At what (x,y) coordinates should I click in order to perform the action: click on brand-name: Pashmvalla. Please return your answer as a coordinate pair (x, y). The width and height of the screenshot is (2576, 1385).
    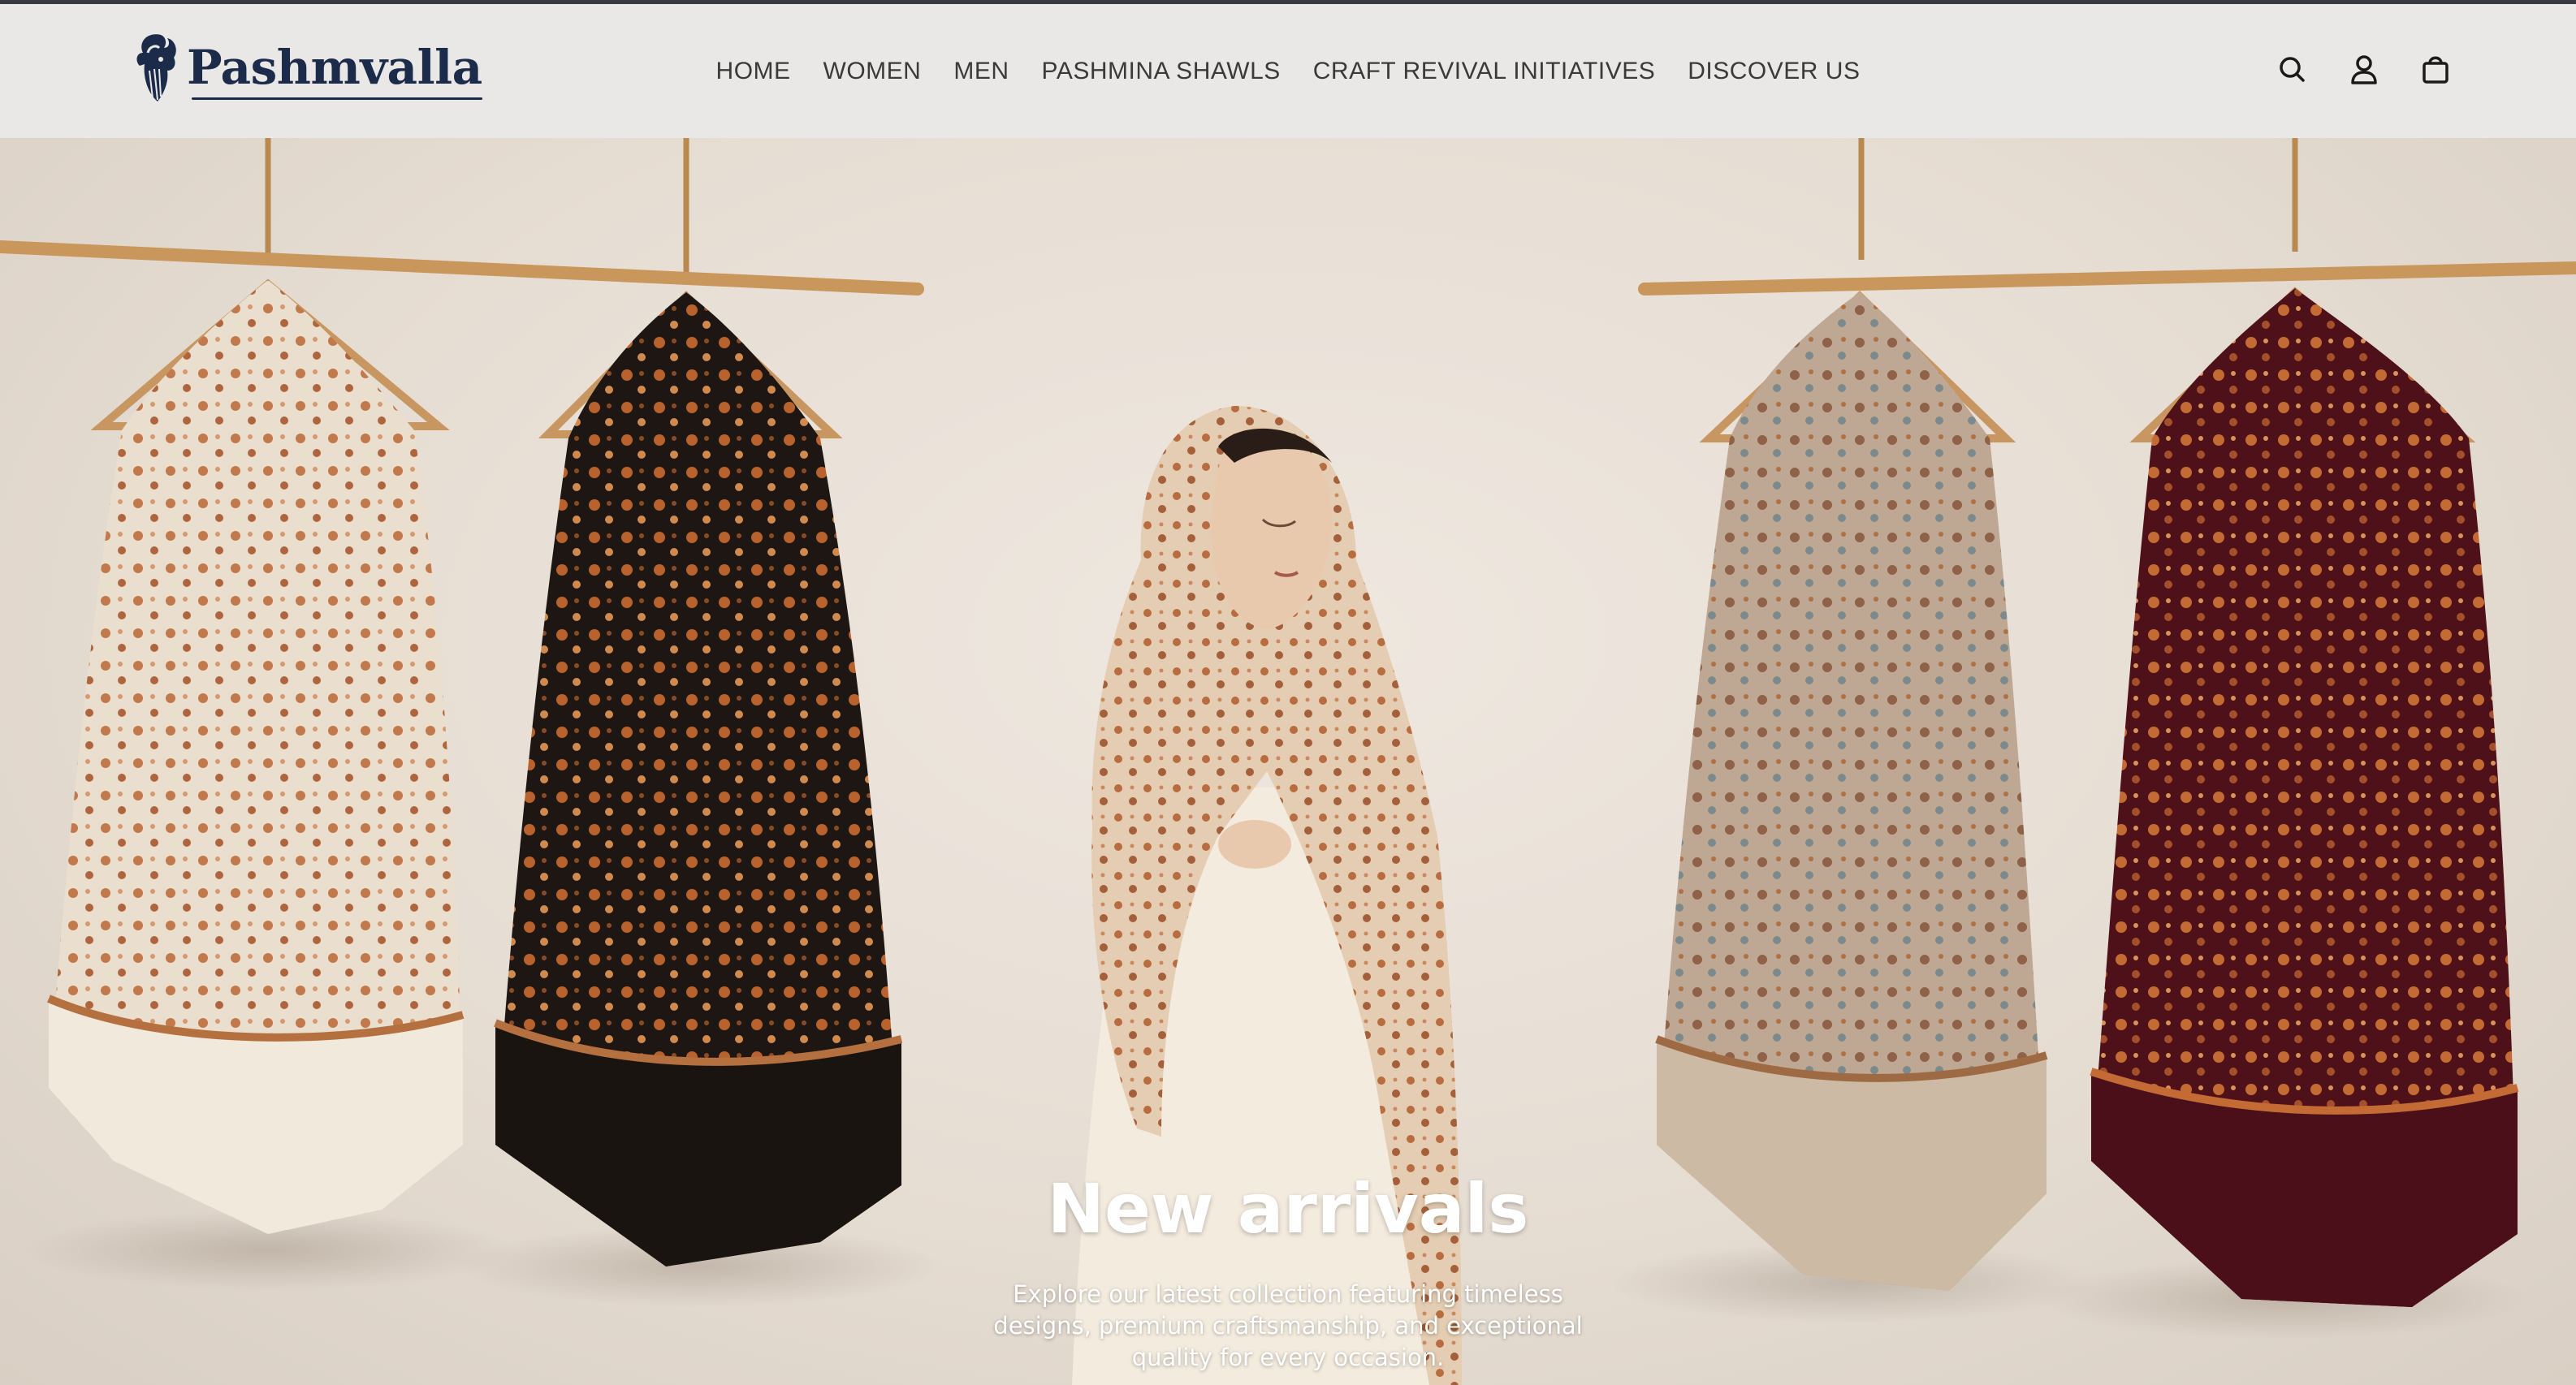
    Looking at the image, I should click on (334, 70).